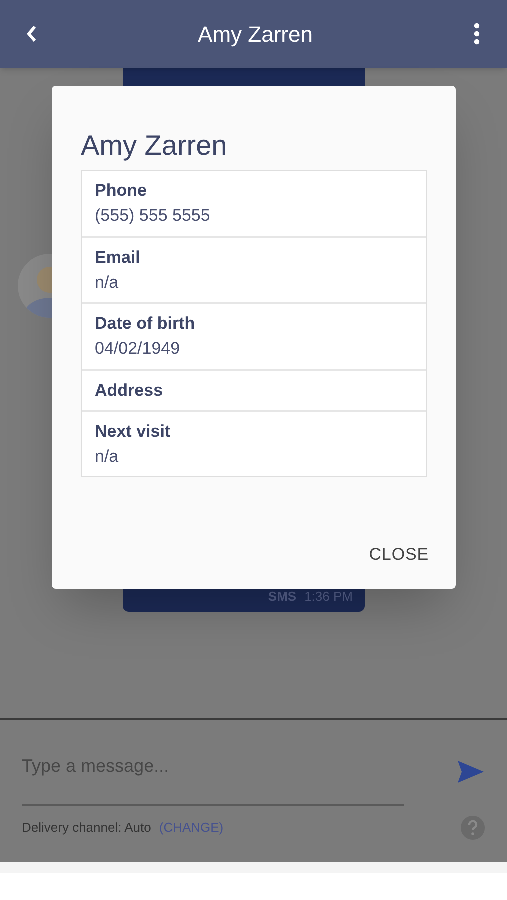 The image size is (507, 900). I want to click on header-title: Amy Zarren, so click(255, 34).